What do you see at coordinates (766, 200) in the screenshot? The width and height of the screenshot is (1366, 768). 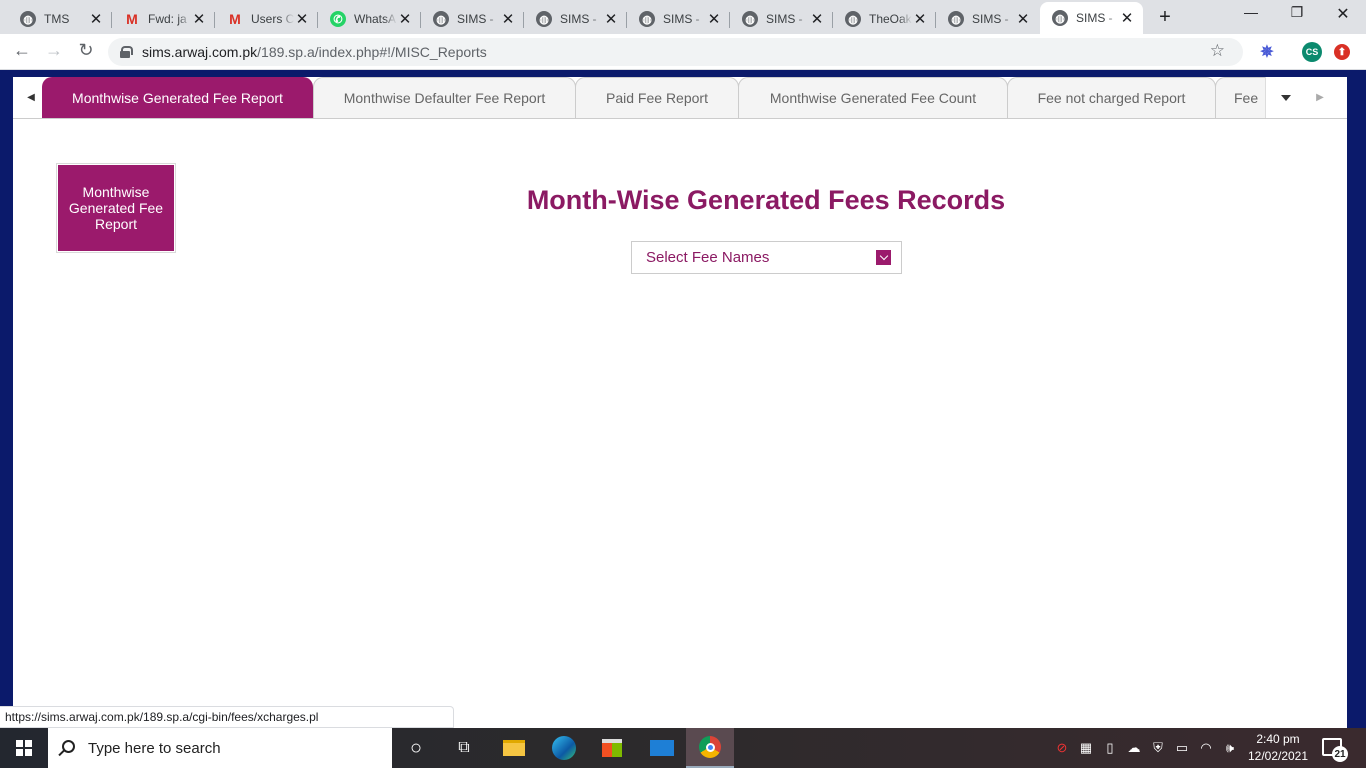 I see `page-title: Month-Wise Generated Fees Records` at bounding box center [766, 200].